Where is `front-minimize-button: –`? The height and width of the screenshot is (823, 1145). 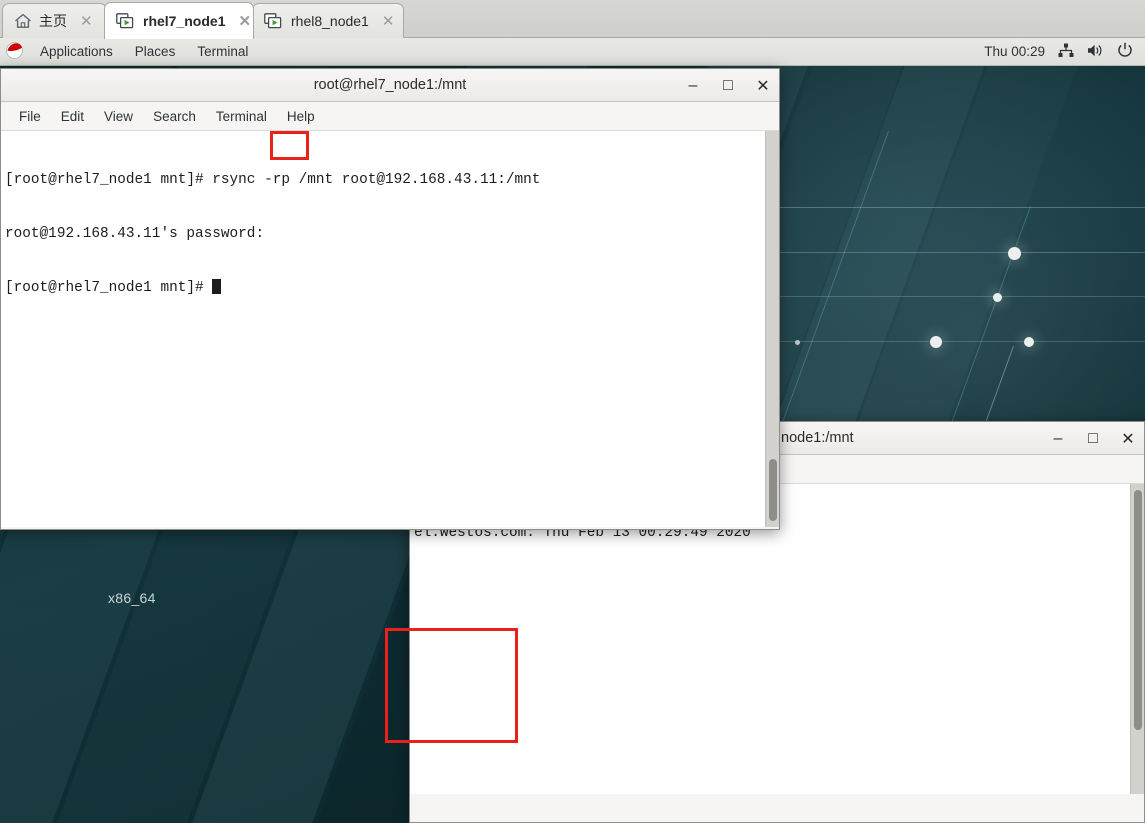 front-minimize-button: – is located at coordinates (693, 85).